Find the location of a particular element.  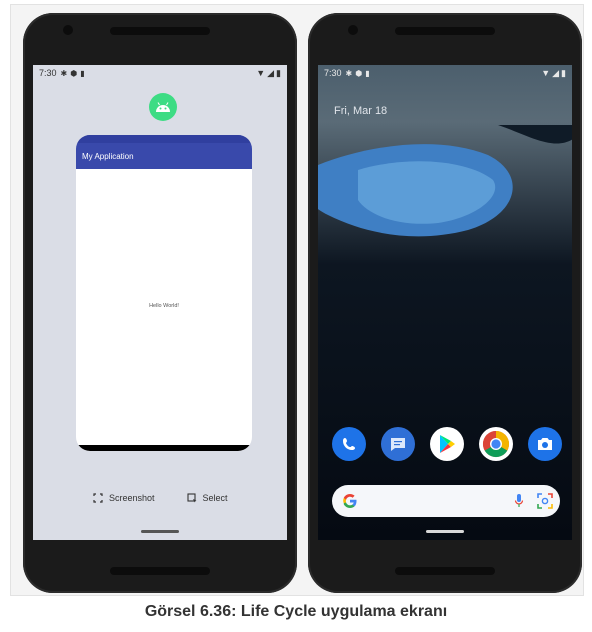

play-store-app-icon is located at coordinates (447, 444).